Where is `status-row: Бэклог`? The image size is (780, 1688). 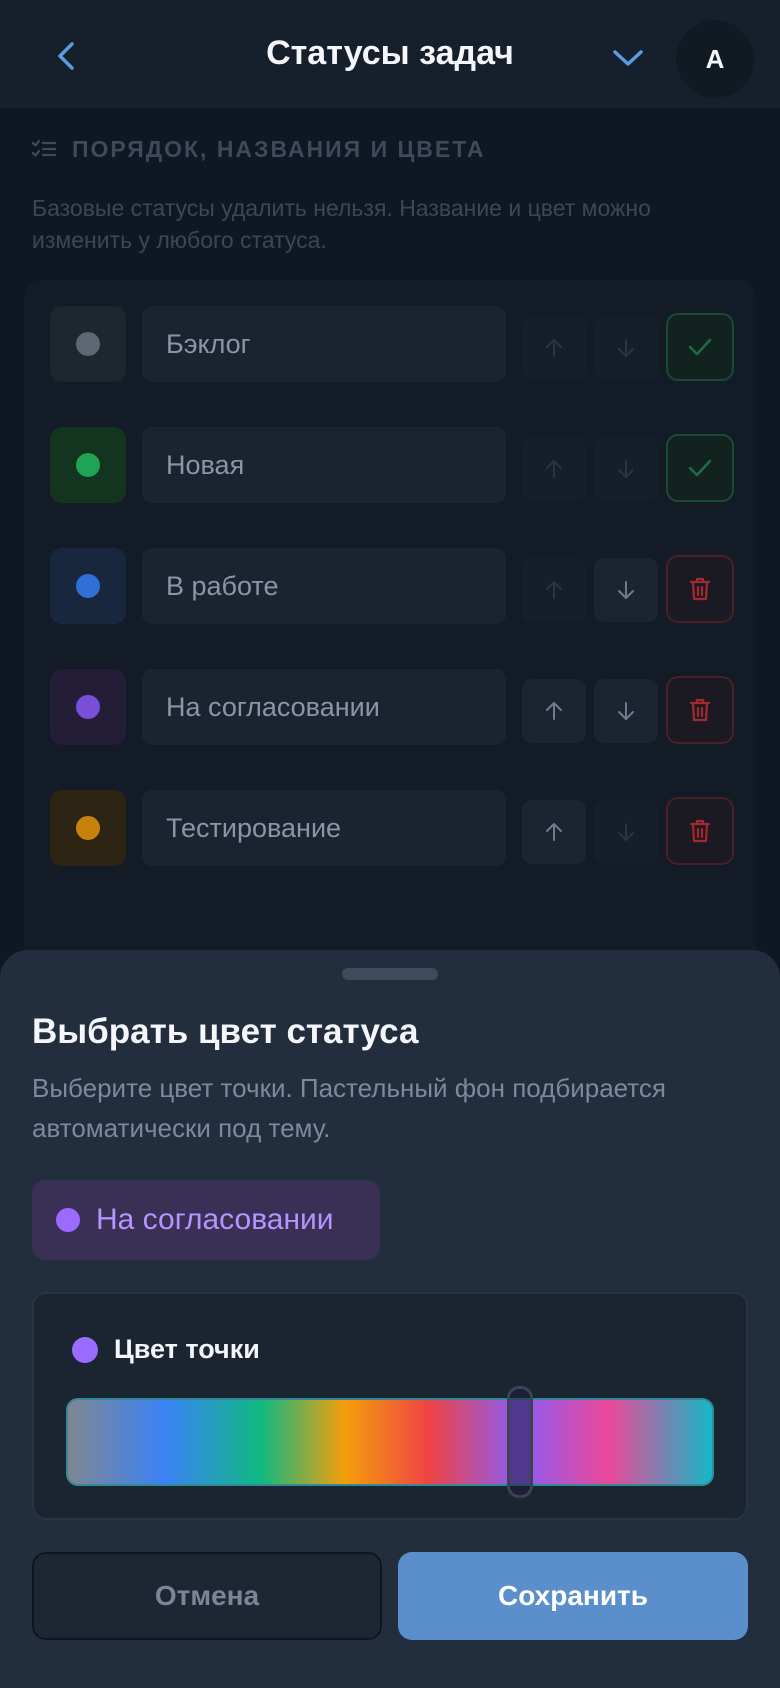
status-row: Бэклог is located at coordinates (392, 342).